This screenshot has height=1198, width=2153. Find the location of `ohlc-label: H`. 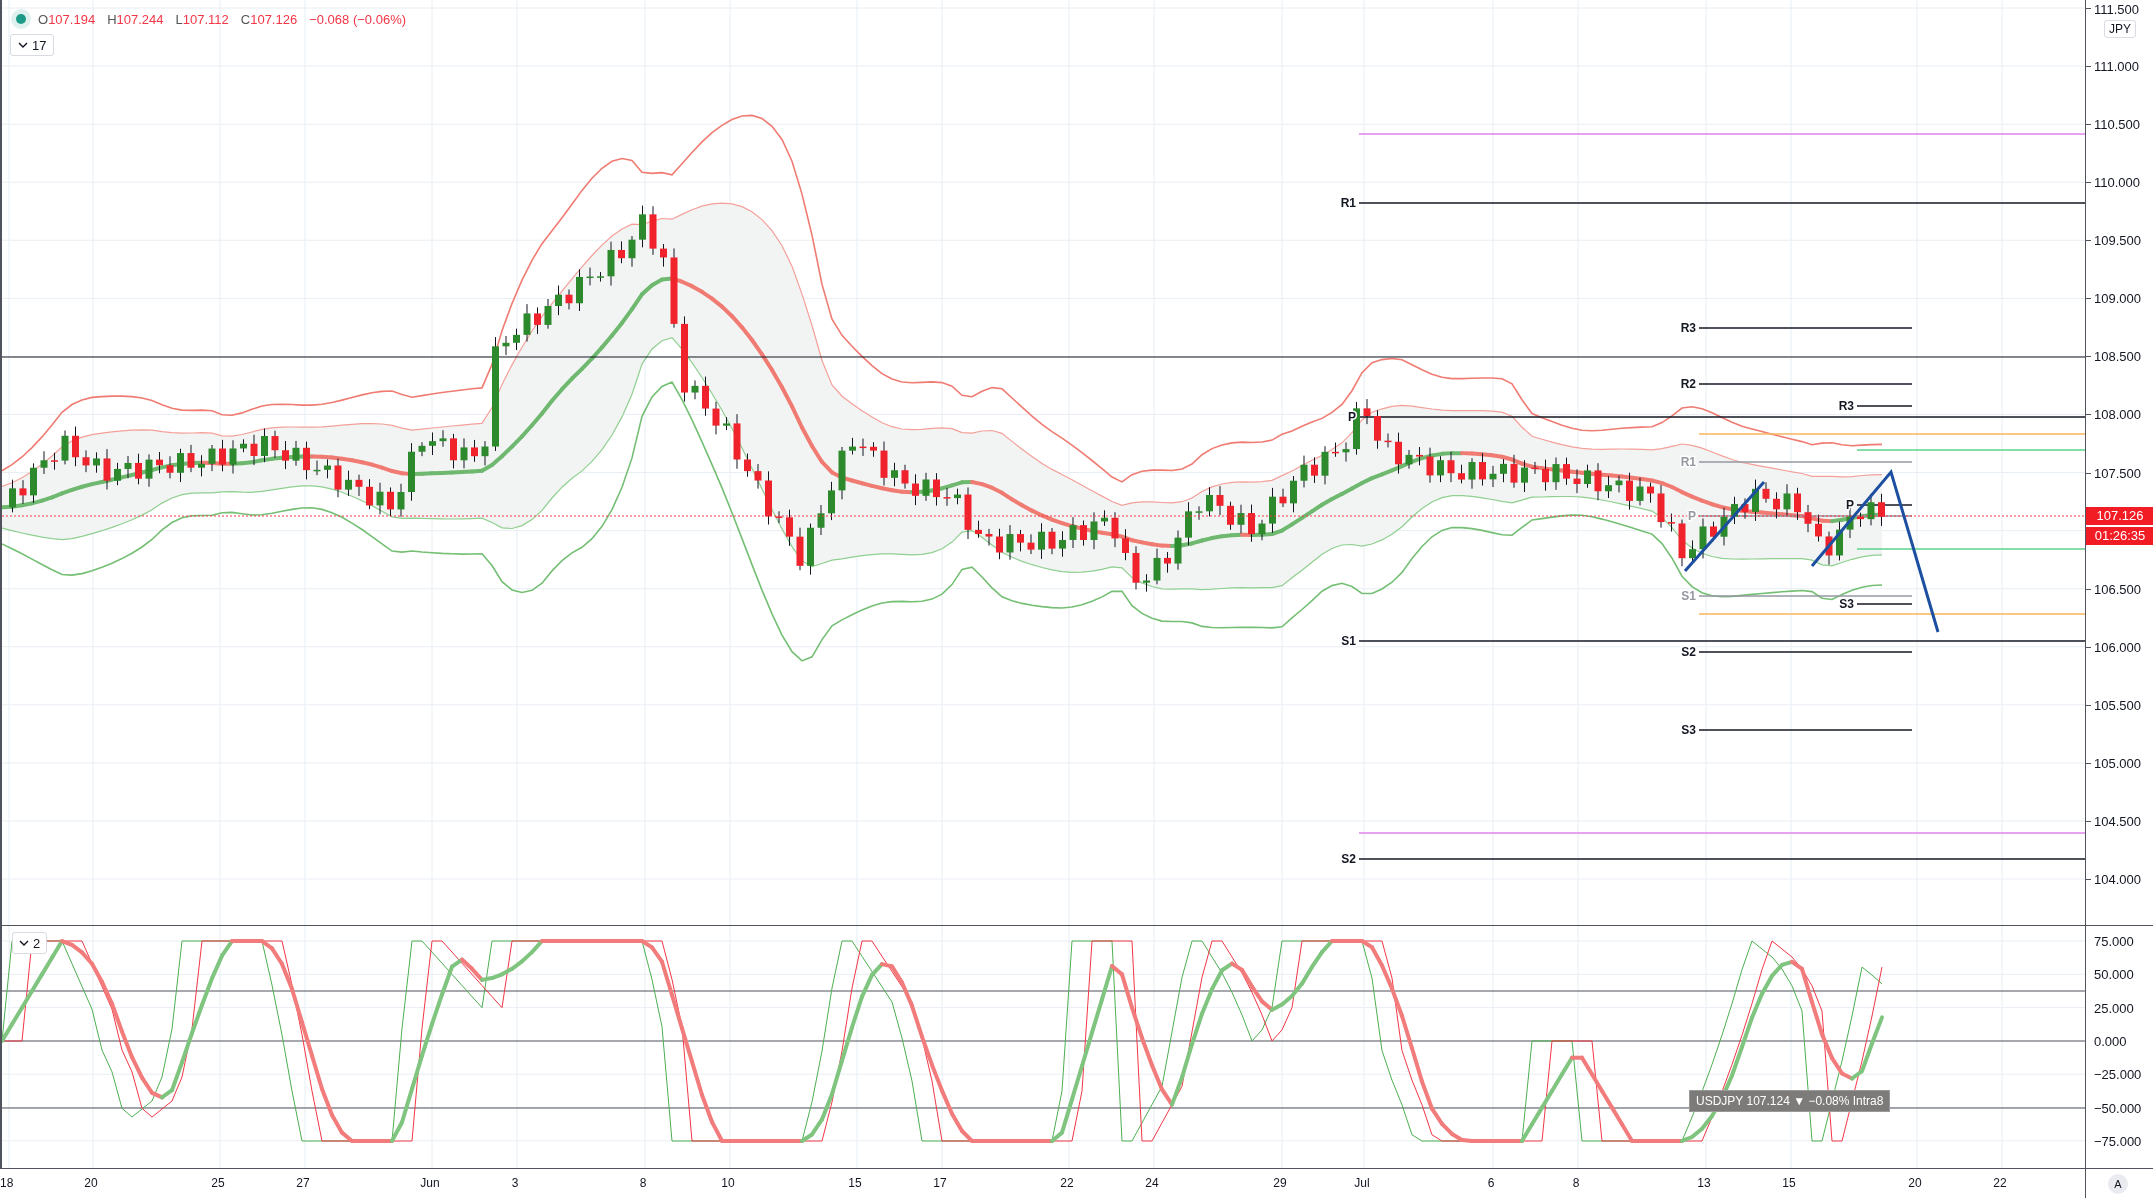

ohlc-label: H is located at coordinates (112, 19).